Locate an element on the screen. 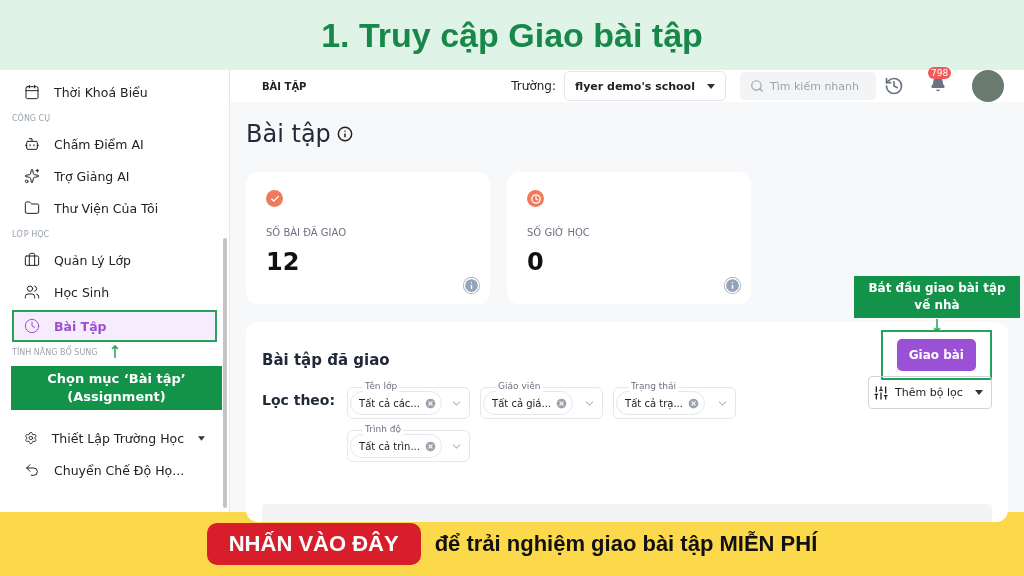 This screenshot has width=1024, height=576. info-icon is located at coordinates (344, 134).